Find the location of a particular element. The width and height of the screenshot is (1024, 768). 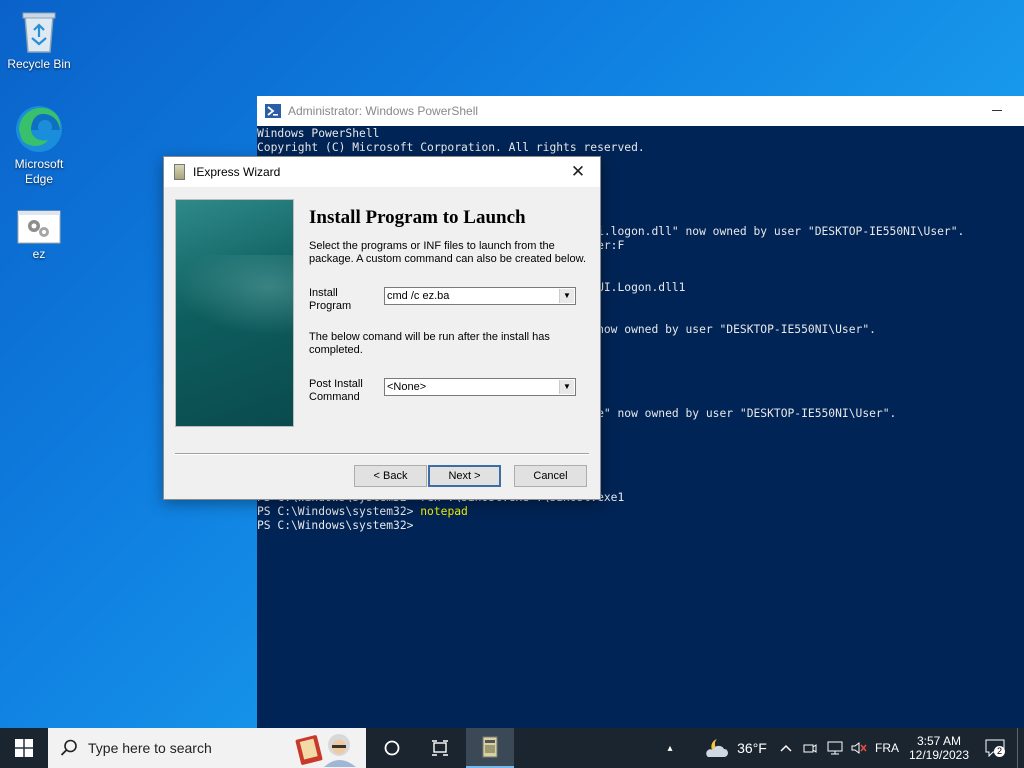

install-program-label: Install Program is located at coordinates (330, 299).